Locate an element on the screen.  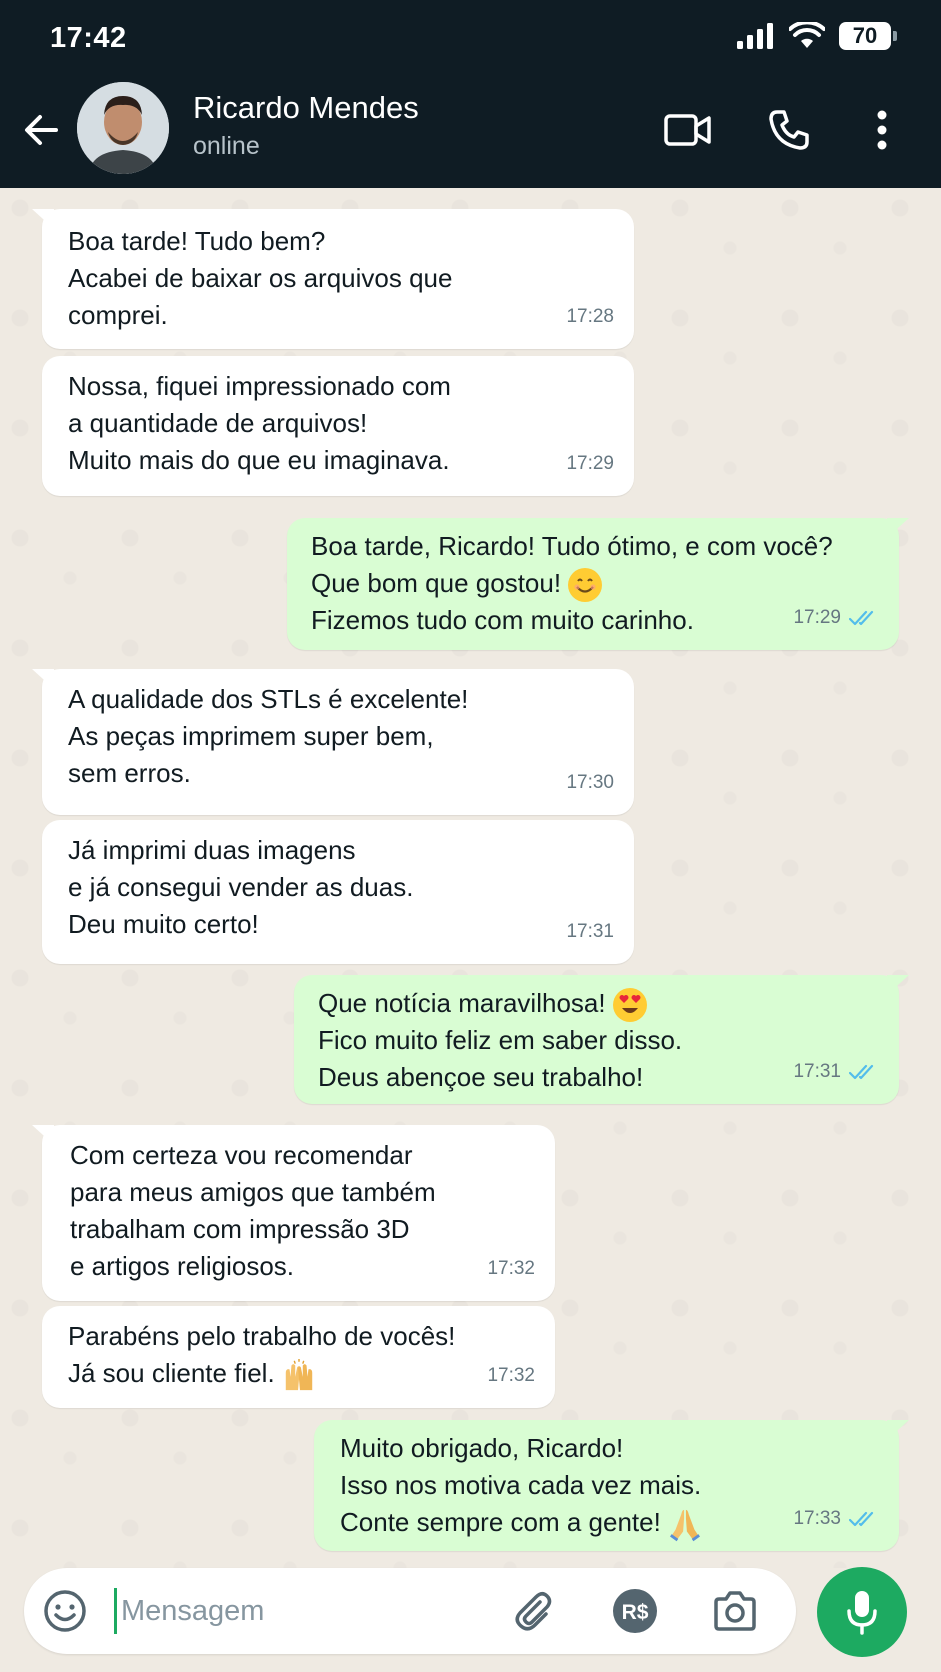
wifi-icon is located at coordinates (807, 35).